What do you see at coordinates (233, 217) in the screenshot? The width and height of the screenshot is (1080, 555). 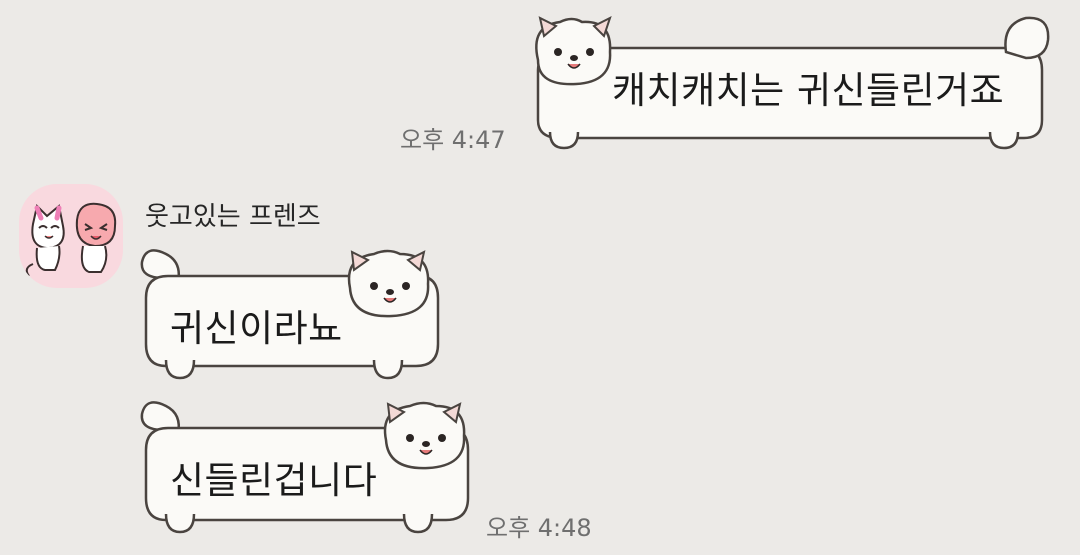 I see `sender-name: 웃고있는 프렌즈` at bounding box center [233, 217].